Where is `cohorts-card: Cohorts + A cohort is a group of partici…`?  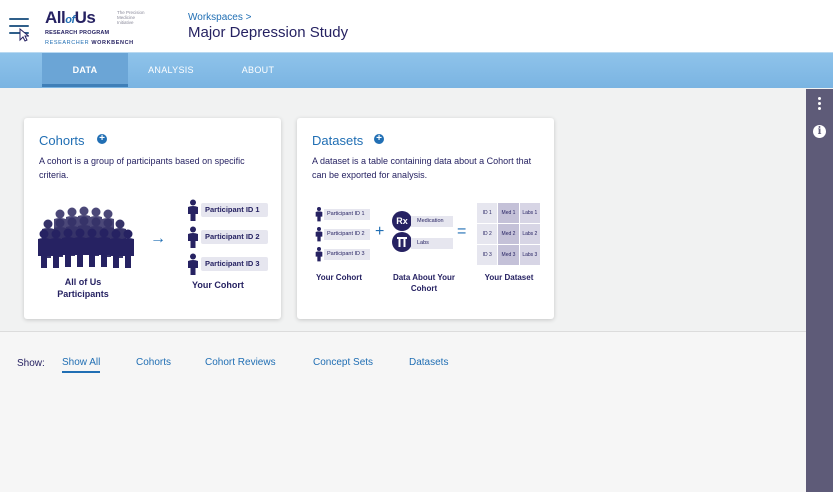 cohorts-card: Cohorts + A cohort is a group of partici… is located at coordinates (152, 218).